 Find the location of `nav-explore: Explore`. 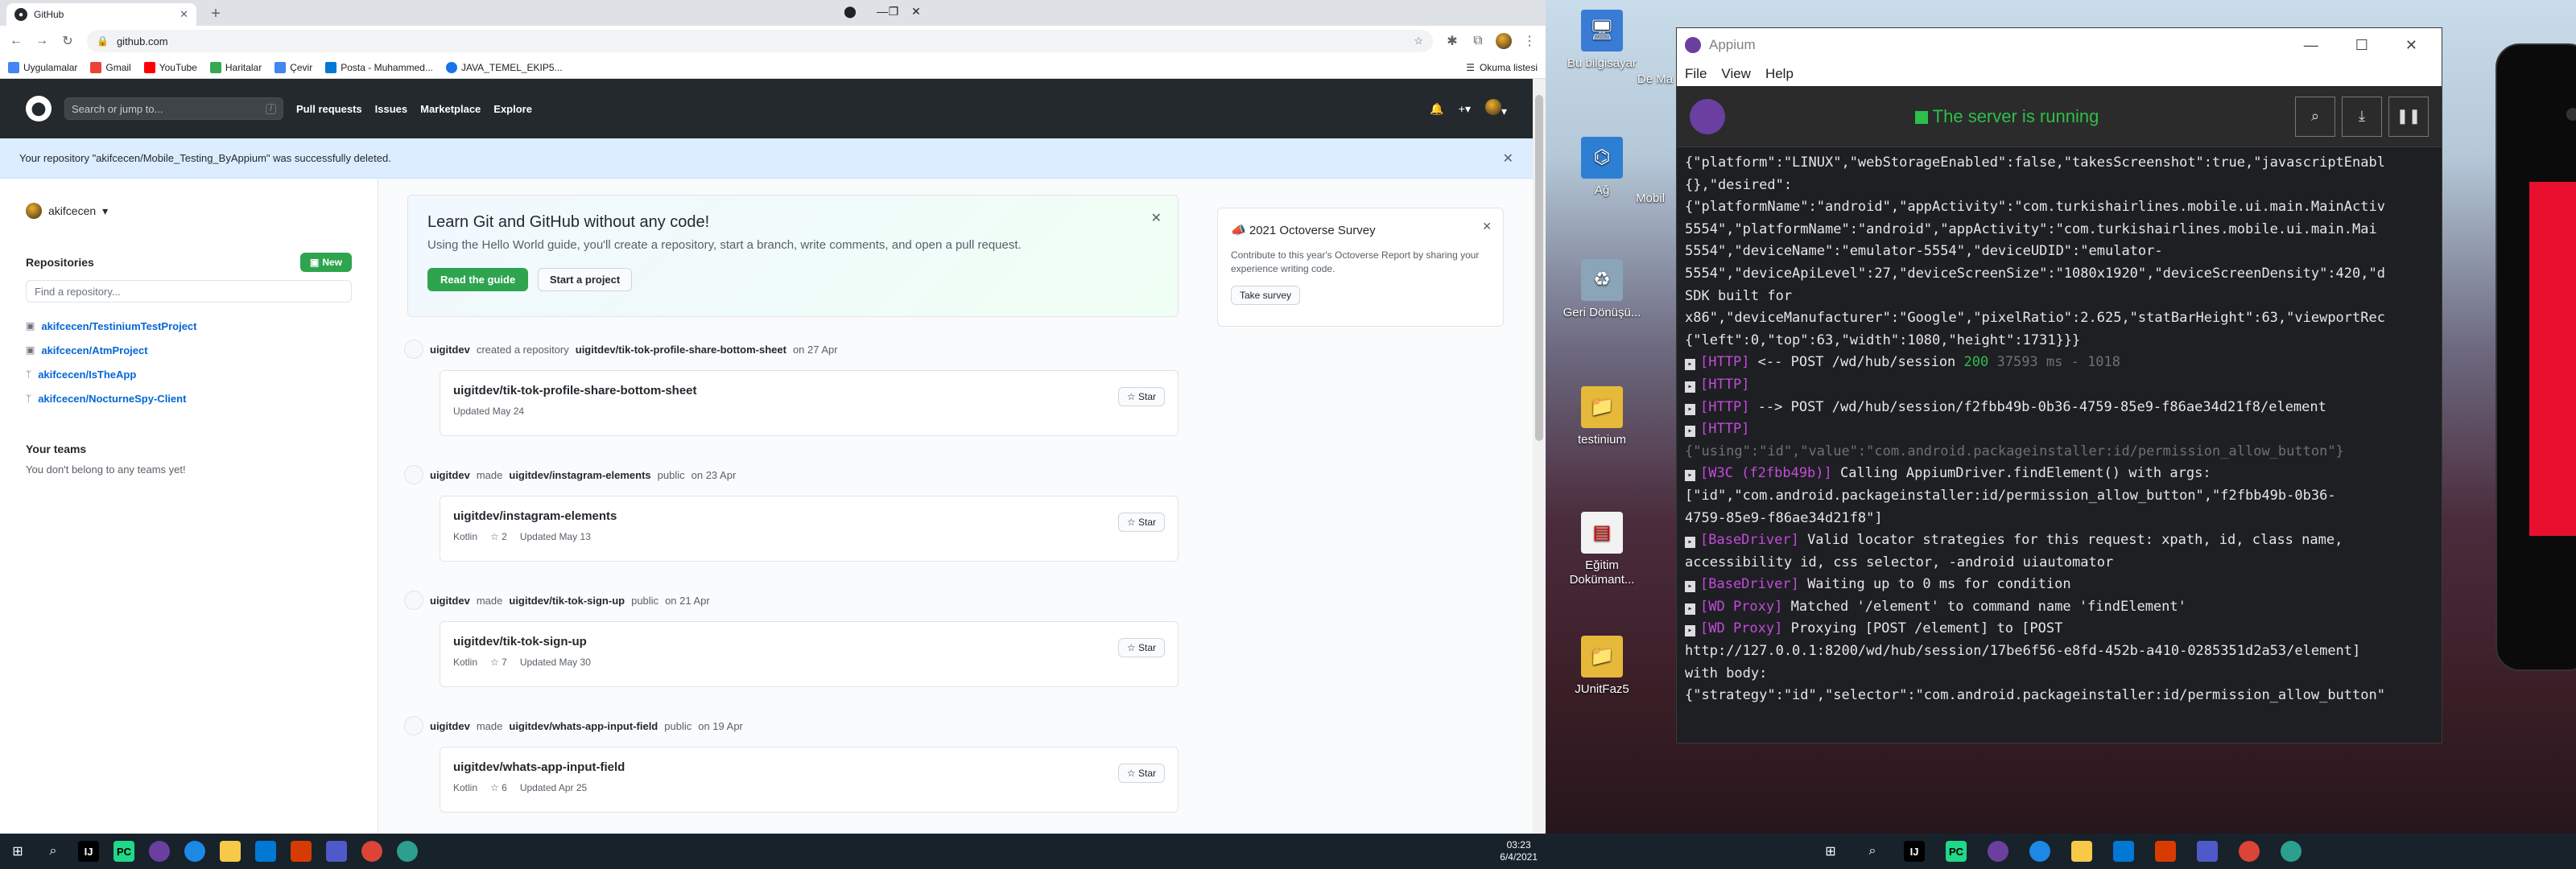

nav-explore: Explore is located at coordinates (512, 109).